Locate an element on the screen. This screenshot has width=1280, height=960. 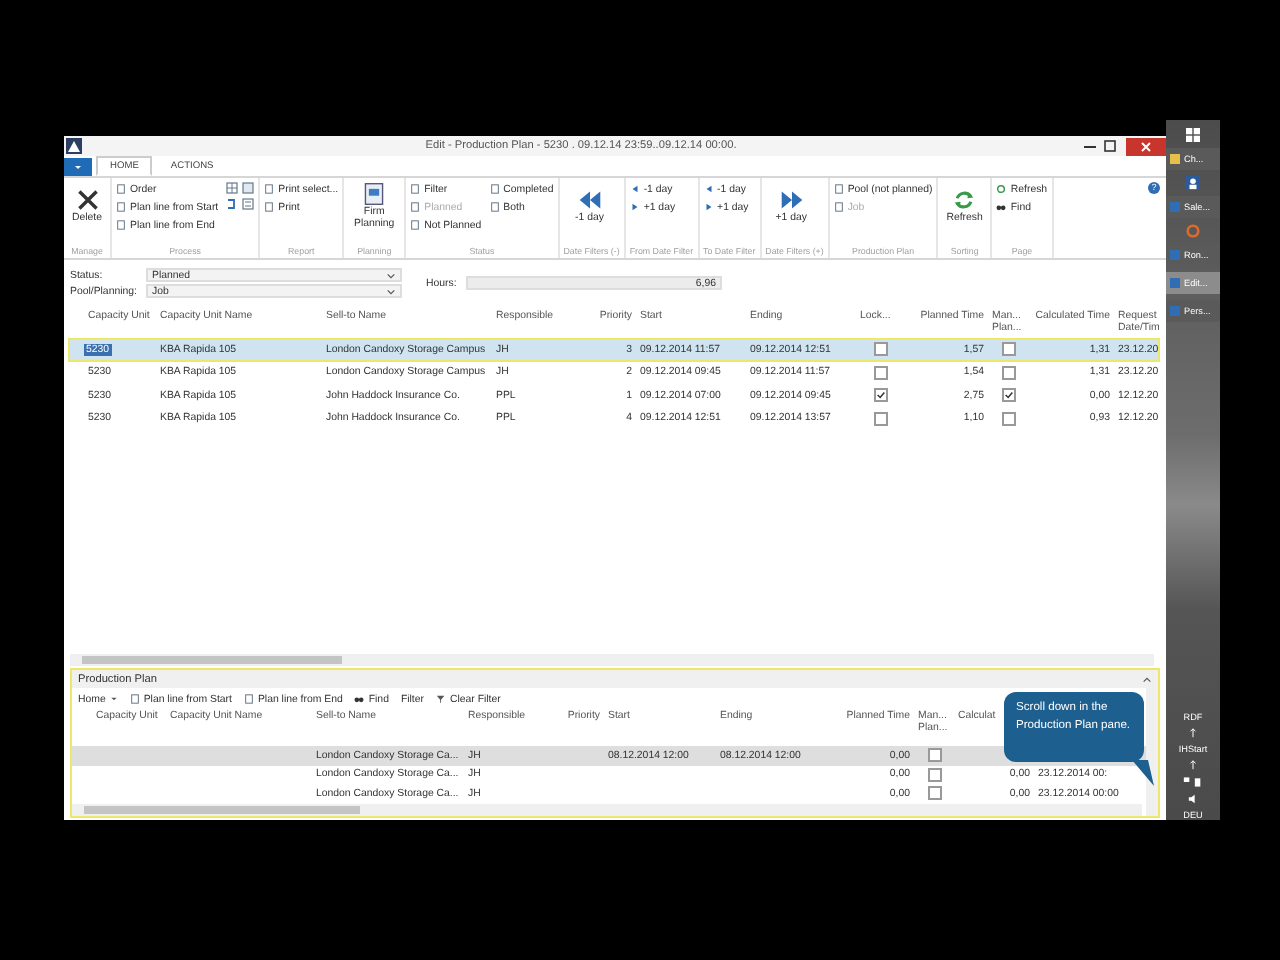
close-icon is located at coordinates (1146, 146).